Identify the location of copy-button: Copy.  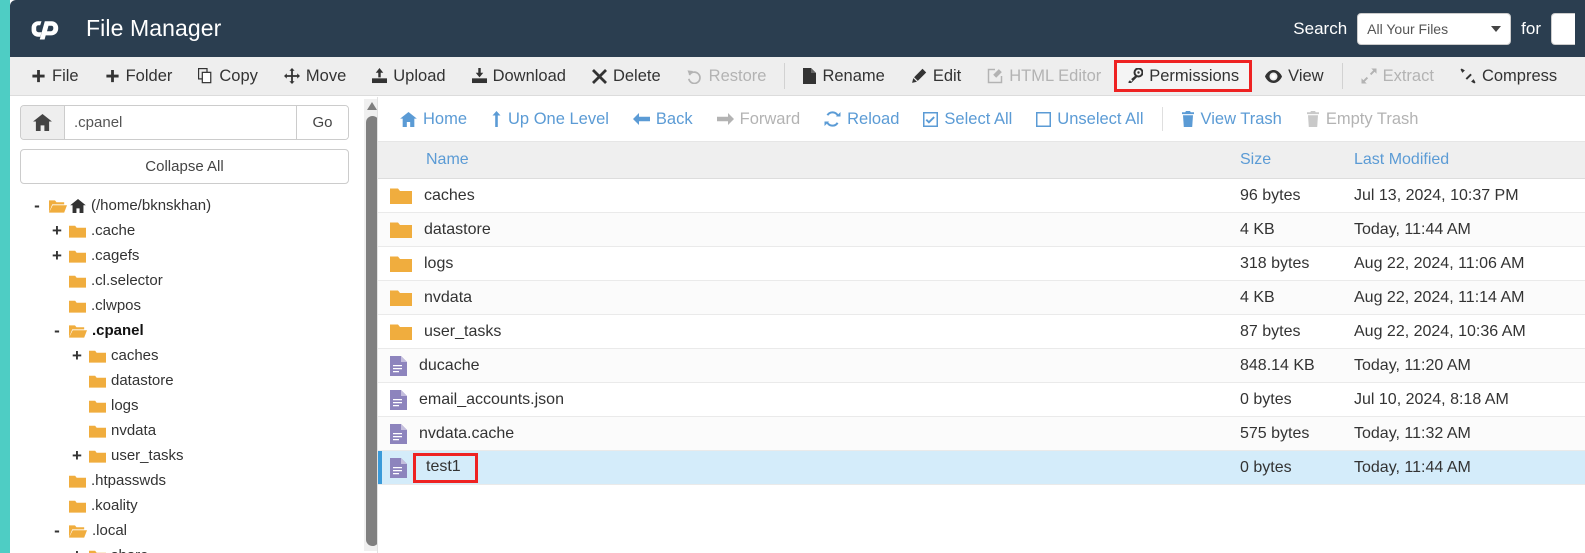
(228, 76).